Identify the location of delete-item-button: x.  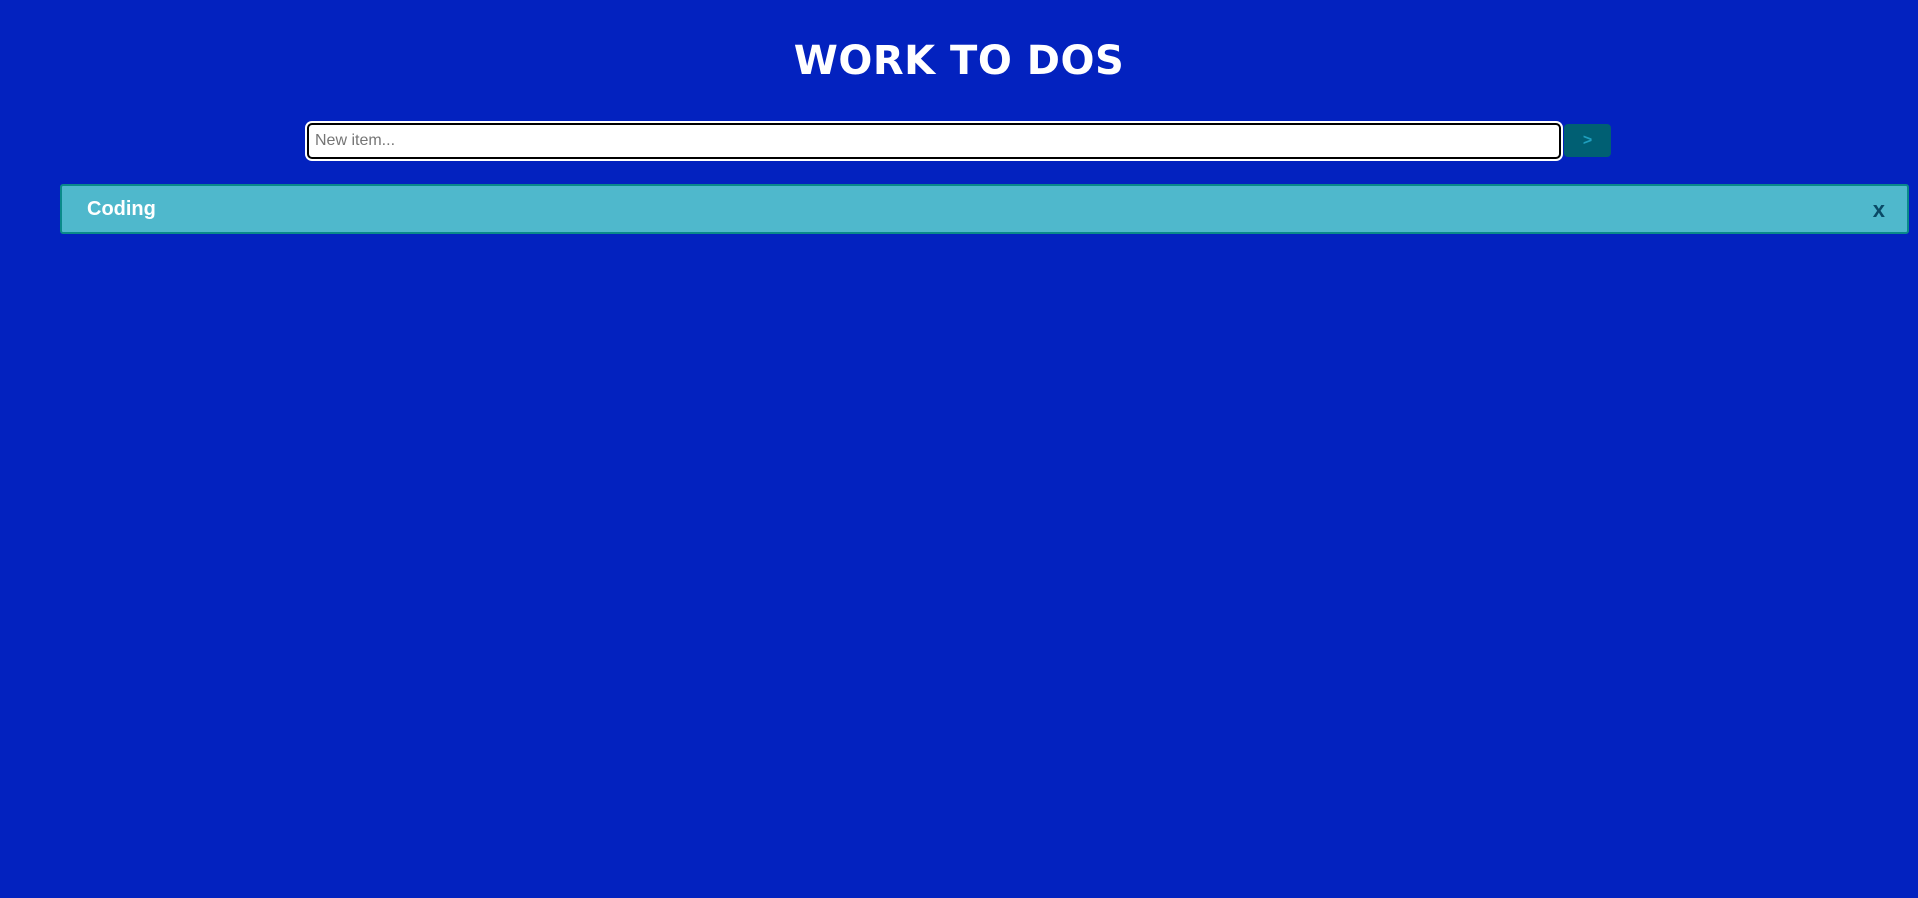
(1879, 210).